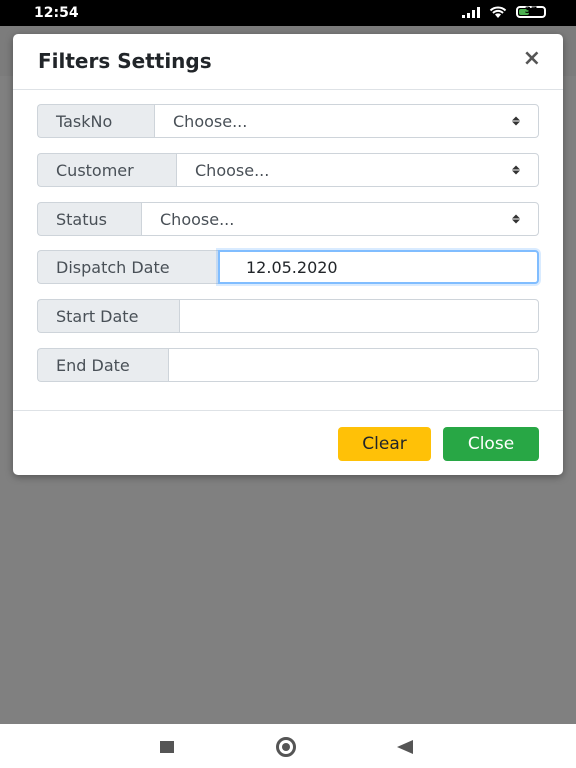  I want to click on home-icon, so click(286, 747).